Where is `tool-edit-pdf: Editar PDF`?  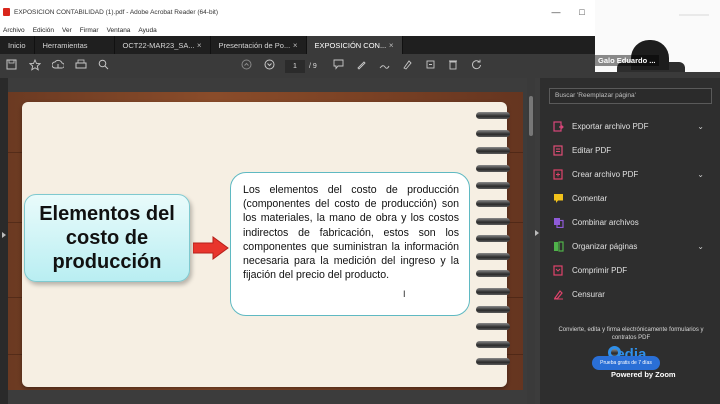
tool-edit-pdf: Editar PDF is located at coordinates (632, 150).